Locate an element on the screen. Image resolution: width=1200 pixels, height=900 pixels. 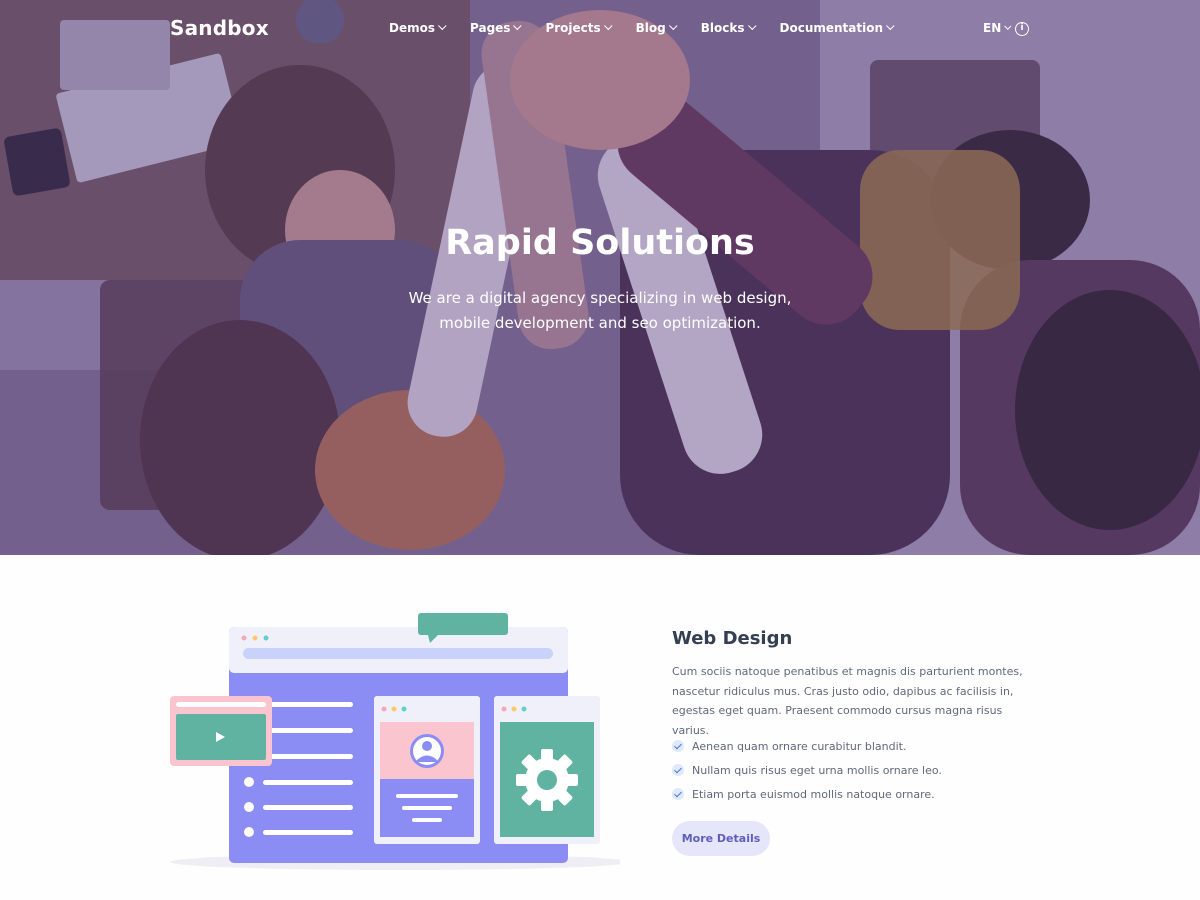
menu-item-label: Demos is located at coordinates (412, 28).